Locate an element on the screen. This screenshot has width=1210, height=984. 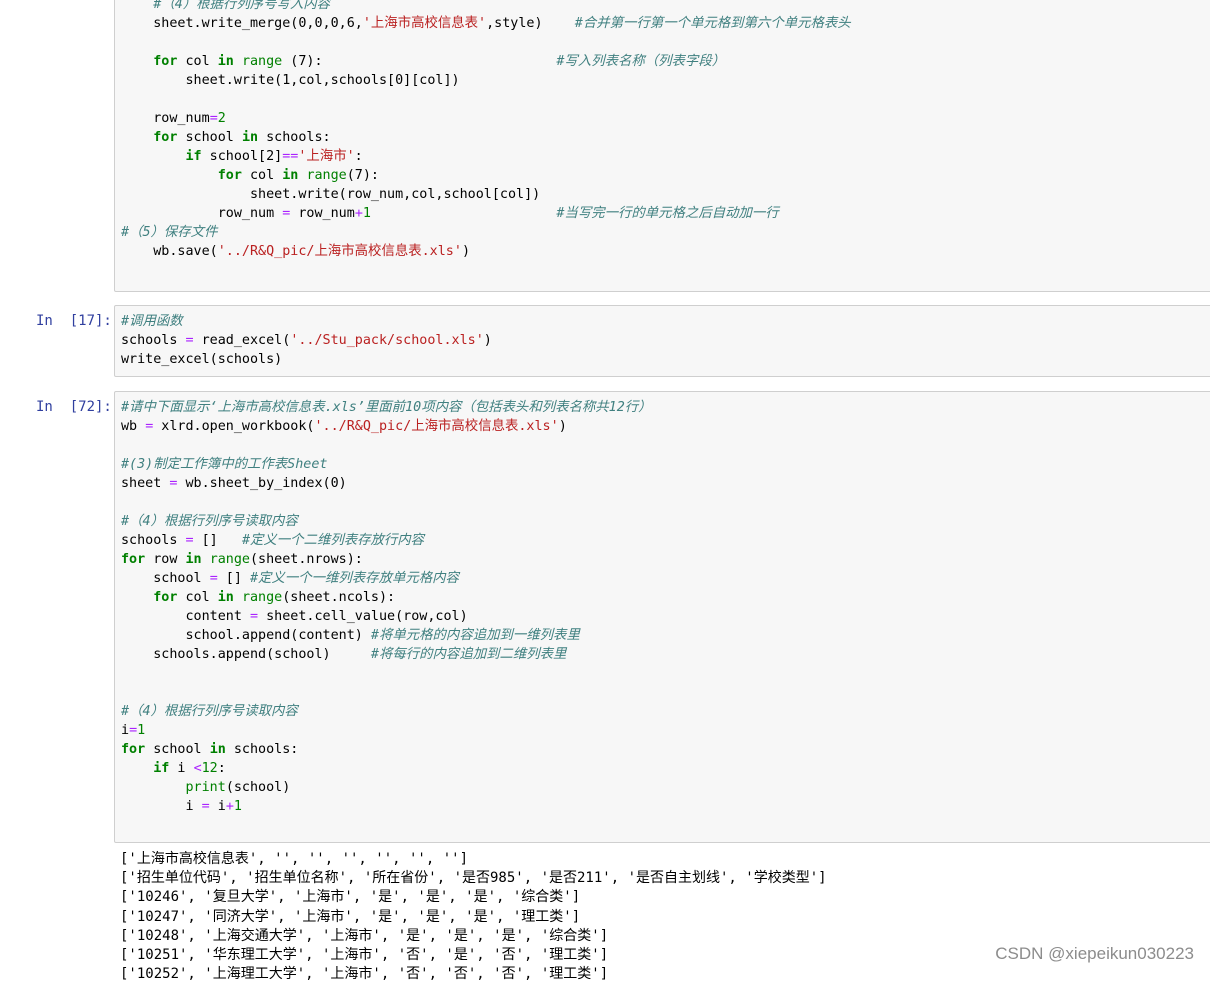
code-line: #（5）保存文件 is located at coordinates (486, 232).